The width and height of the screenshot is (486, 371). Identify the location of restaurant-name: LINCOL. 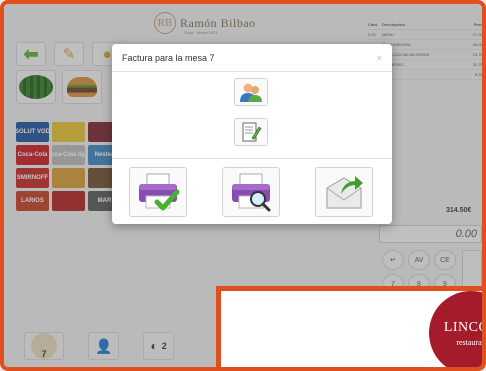
(462, 327).